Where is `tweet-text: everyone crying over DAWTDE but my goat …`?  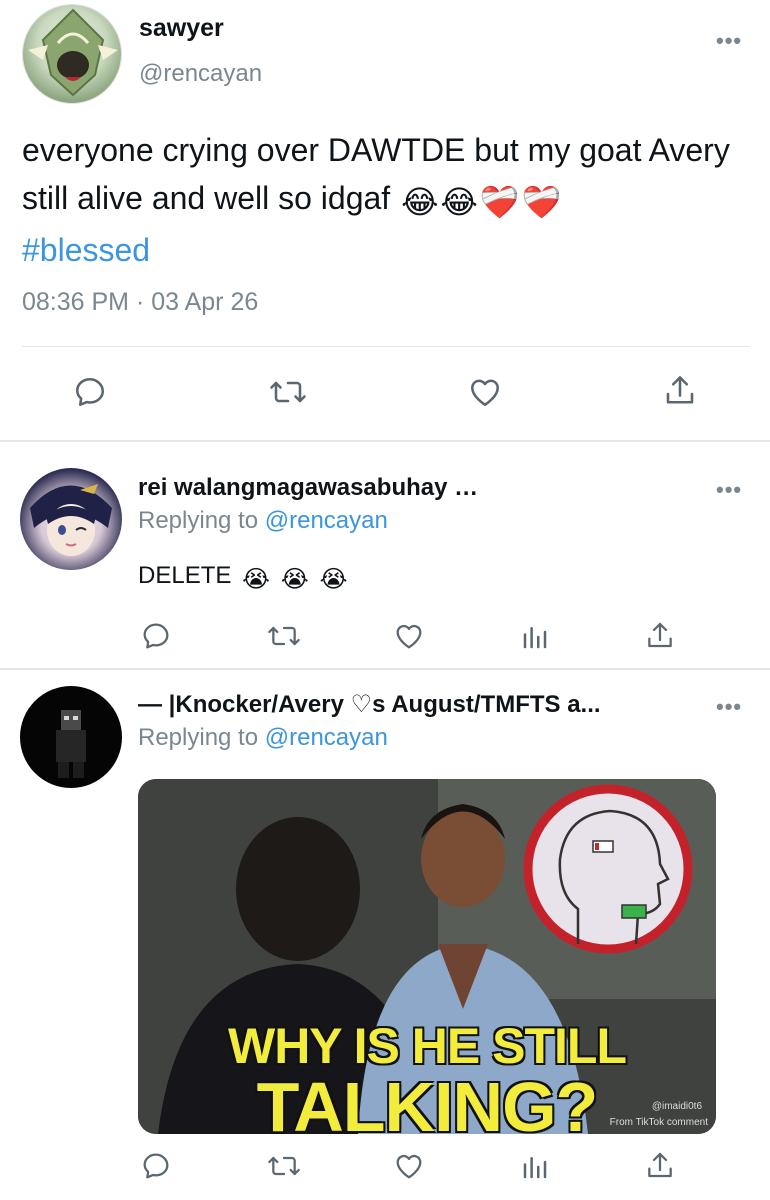 tweet-text: everyone crying over DAWTDE but my goat … is located at coordinates (387, 200).